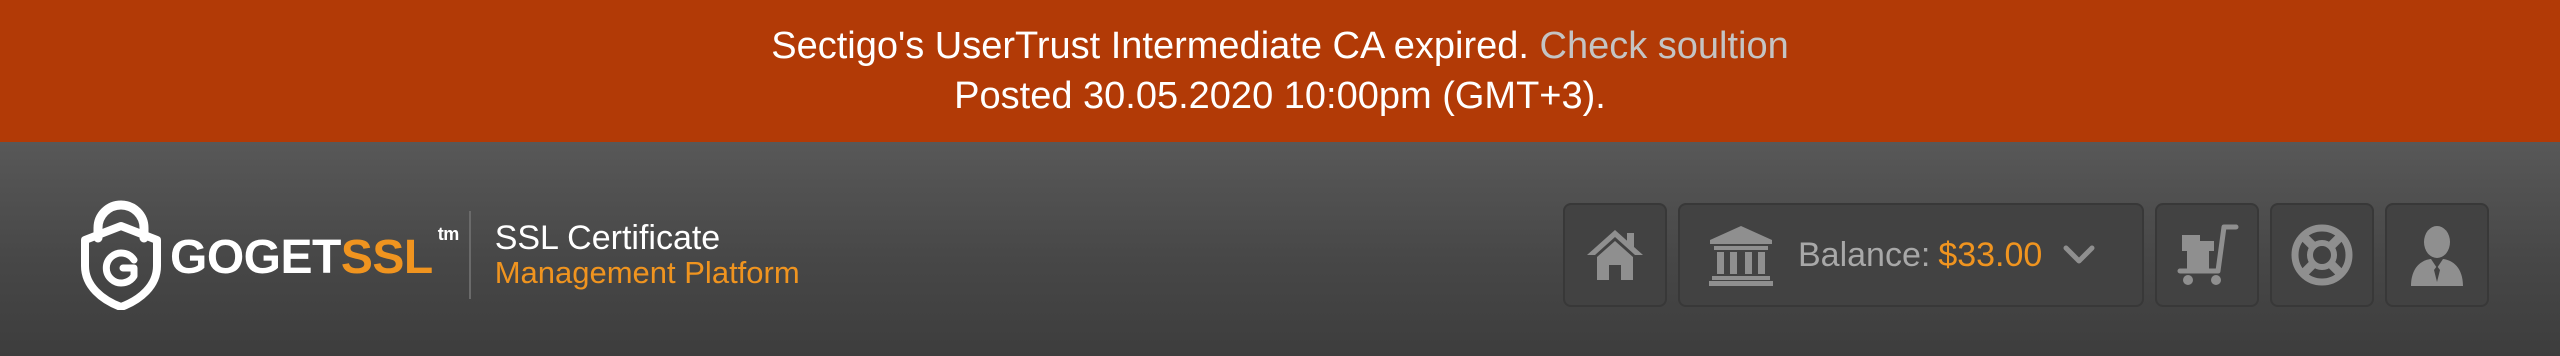 This screenshot has width=2560, height=356. What do you see at coordinates (607, 238) in the screenshot?
I see `platform-title: SSL Certificate` at bounding box center [607, 238].